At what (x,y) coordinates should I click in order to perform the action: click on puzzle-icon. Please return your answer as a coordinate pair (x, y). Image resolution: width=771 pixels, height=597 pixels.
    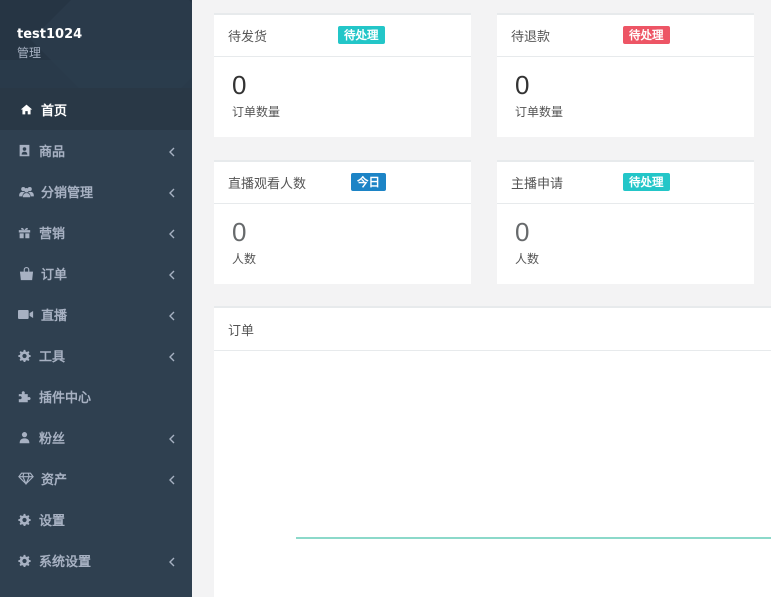
    Looking at the image, I should click on (24, 397).